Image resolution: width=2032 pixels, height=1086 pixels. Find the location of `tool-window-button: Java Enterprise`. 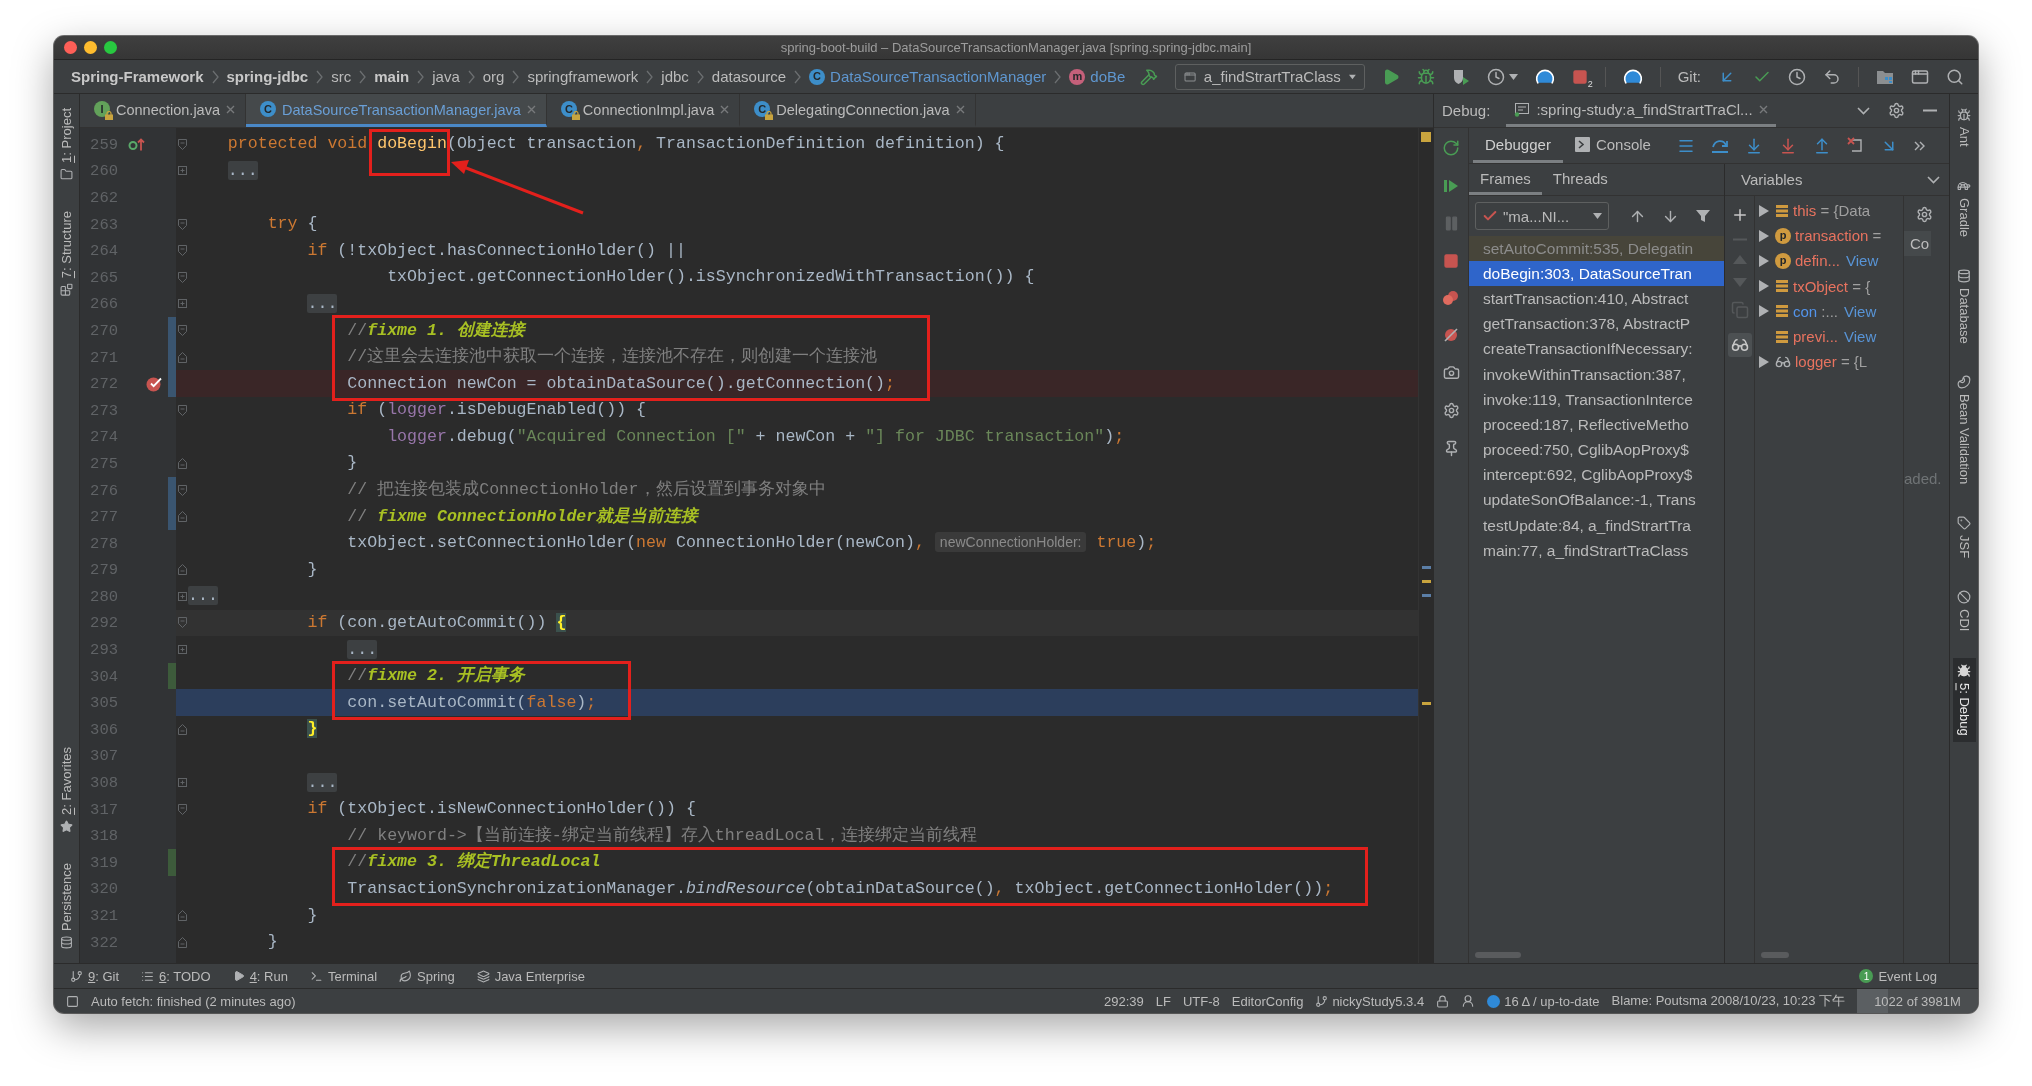

tool-window-button: Java Enterprise is located at coordinates (530, 976).